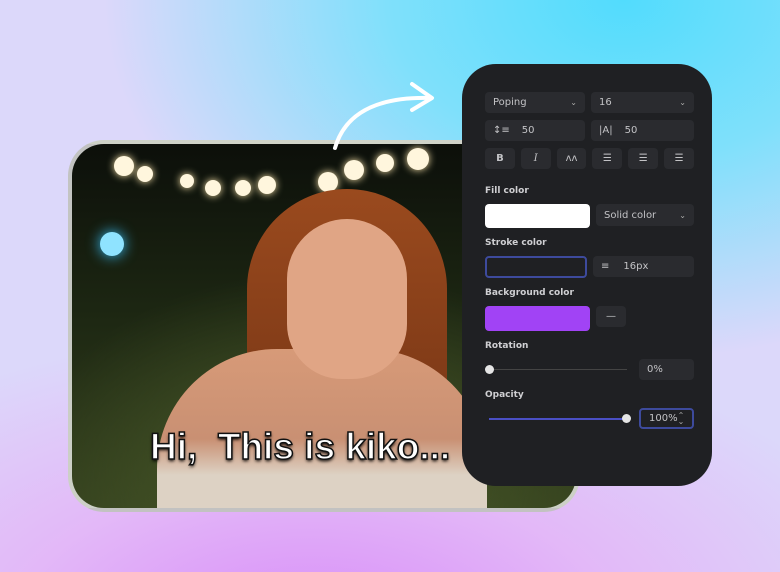 The width and height of the screenshot is (780, 572). I want to click on rotation-label: Rotation, so click(507, 346).